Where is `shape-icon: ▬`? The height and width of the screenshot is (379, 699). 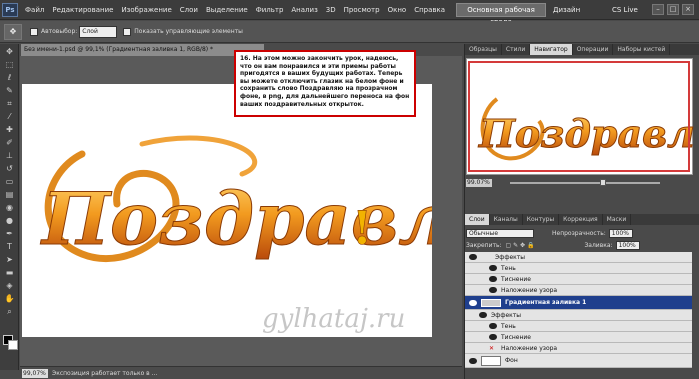
shape-icon: ▬ is located at coordinates (9, 272).